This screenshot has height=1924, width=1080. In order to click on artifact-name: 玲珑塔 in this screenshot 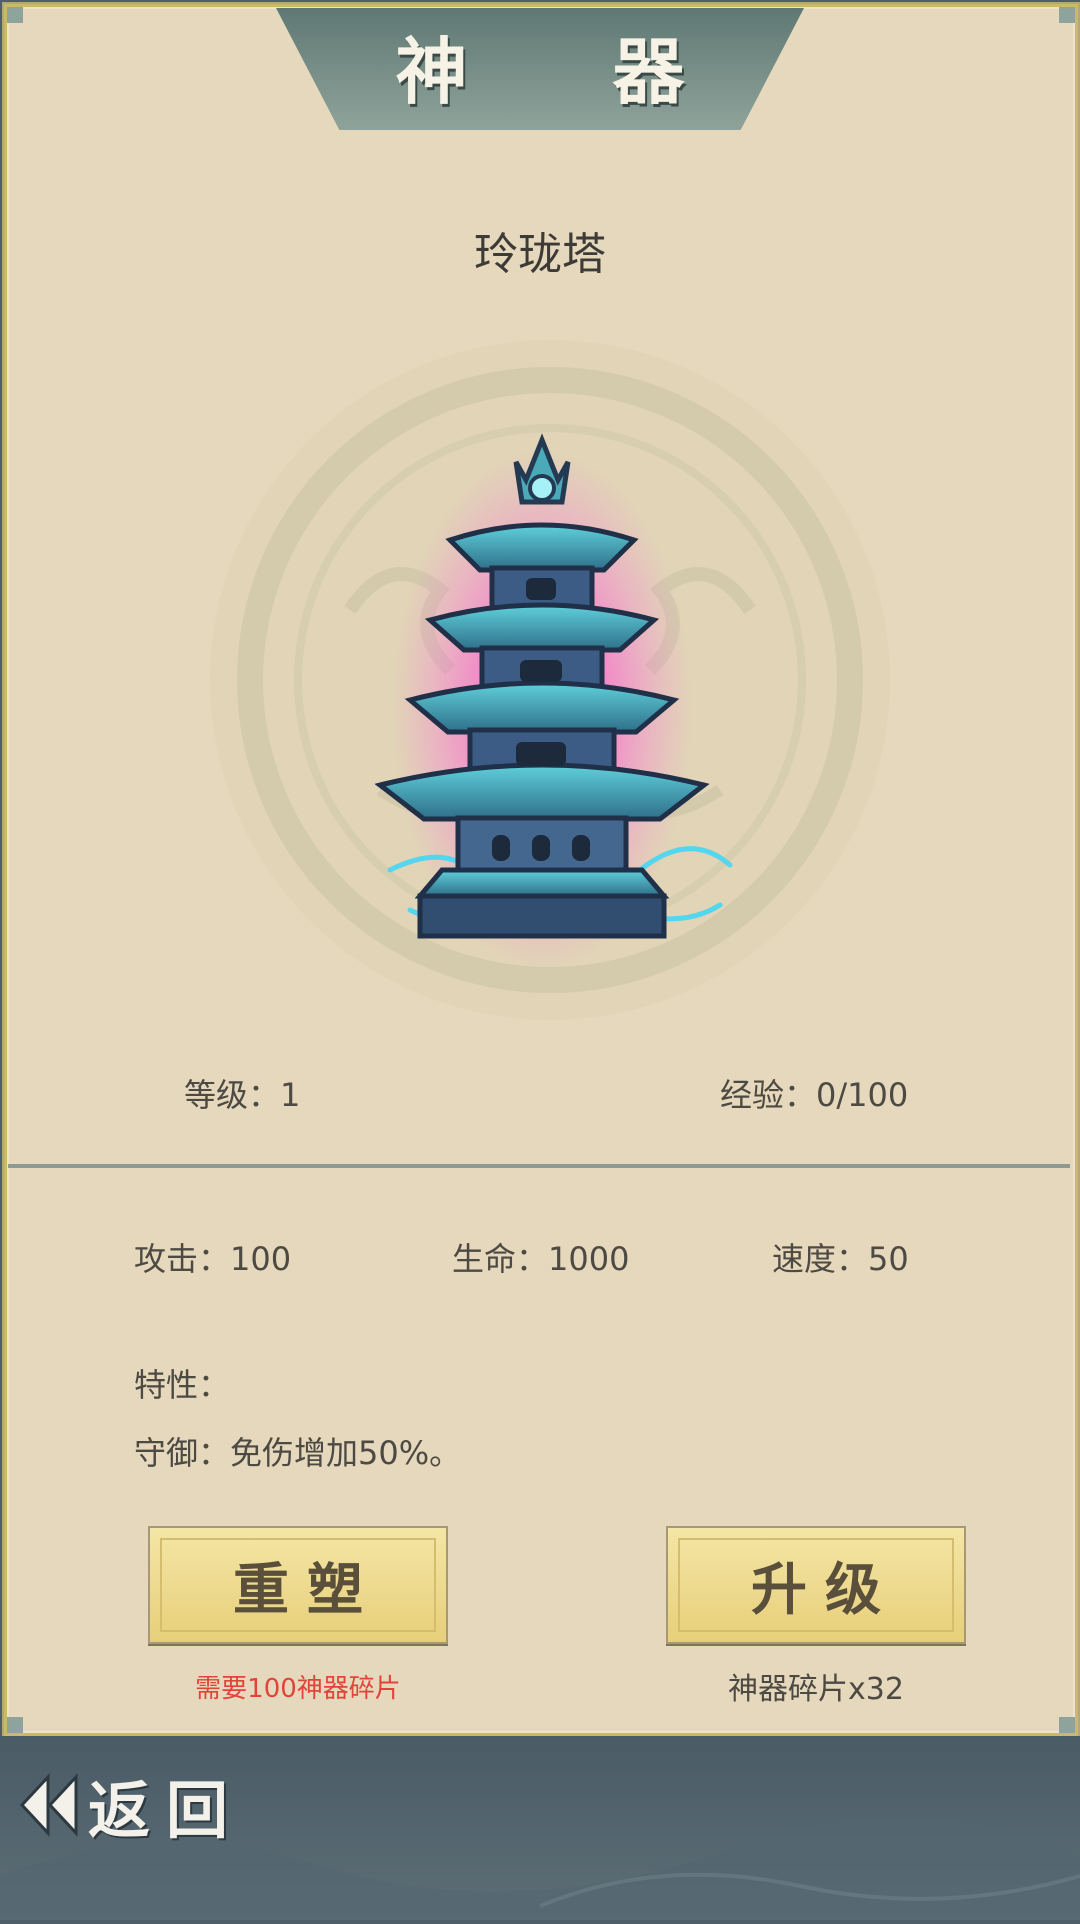, I will do `click(540, 254)`.